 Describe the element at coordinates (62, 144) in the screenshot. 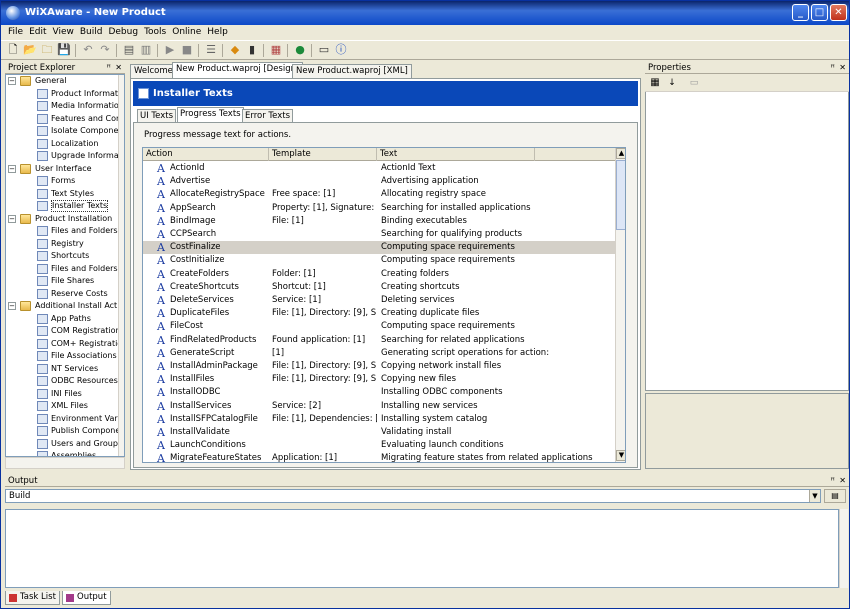

I see `tree-item-node: Localization` at that location.